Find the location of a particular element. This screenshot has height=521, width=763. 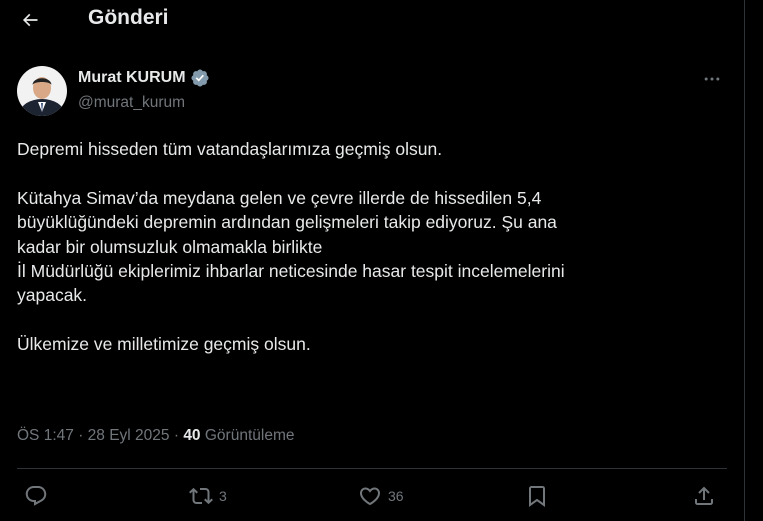

more-options-button is located at coordinates (712, 79).